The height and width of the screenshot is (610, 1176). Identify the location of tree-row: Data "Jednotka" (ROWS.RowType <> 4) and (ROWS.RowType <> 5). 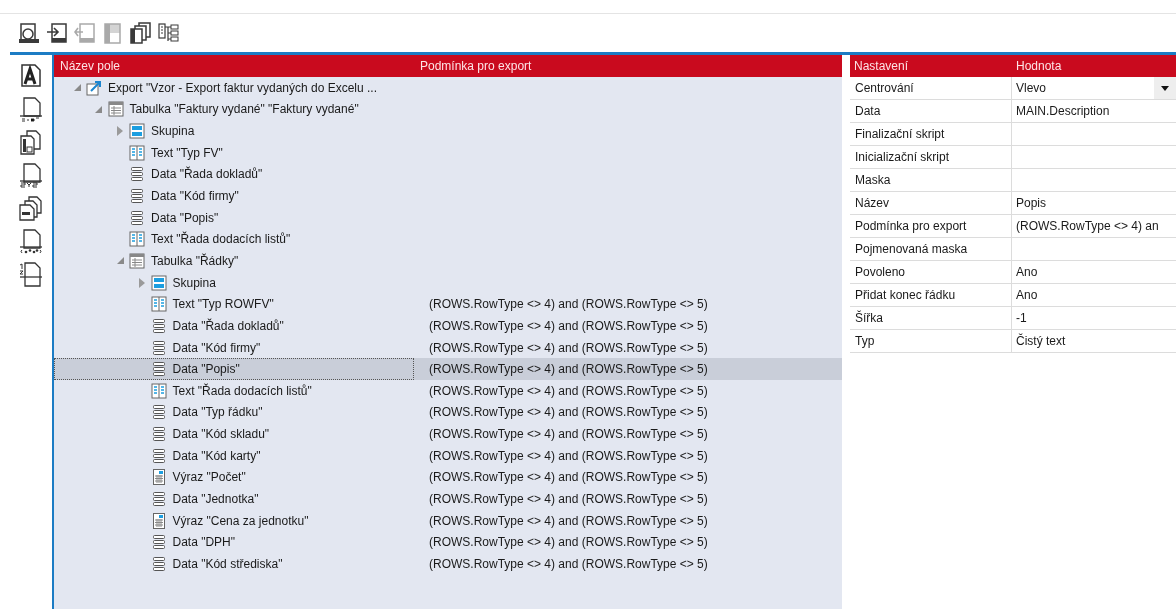
(448, 499).